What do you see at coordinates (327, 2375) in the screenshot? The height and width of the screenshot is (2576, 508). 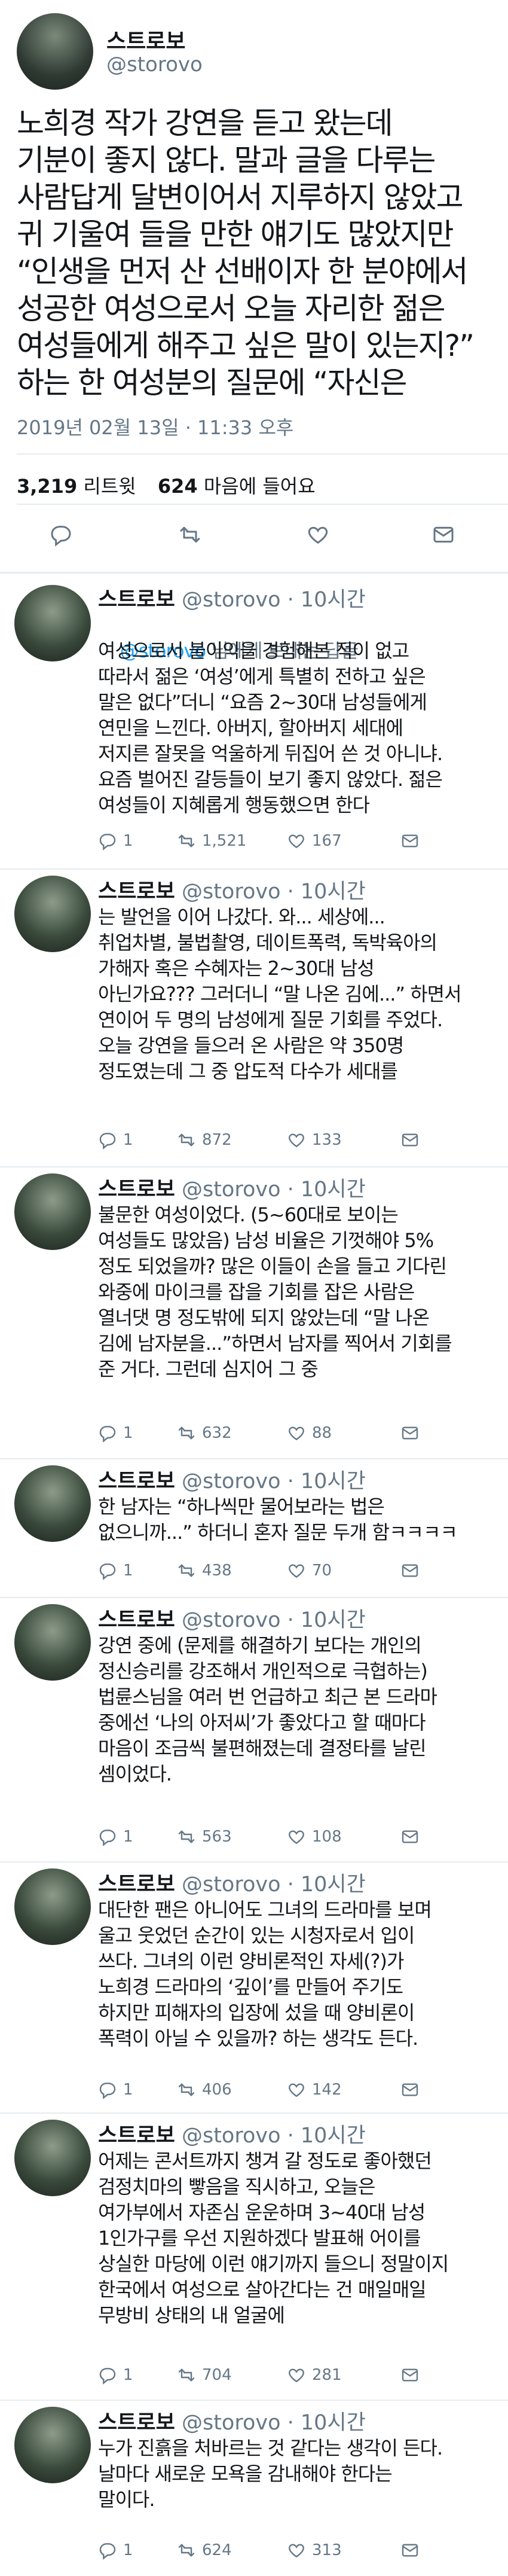 I see `like-count: 281` at bounding box center [327, 2375].